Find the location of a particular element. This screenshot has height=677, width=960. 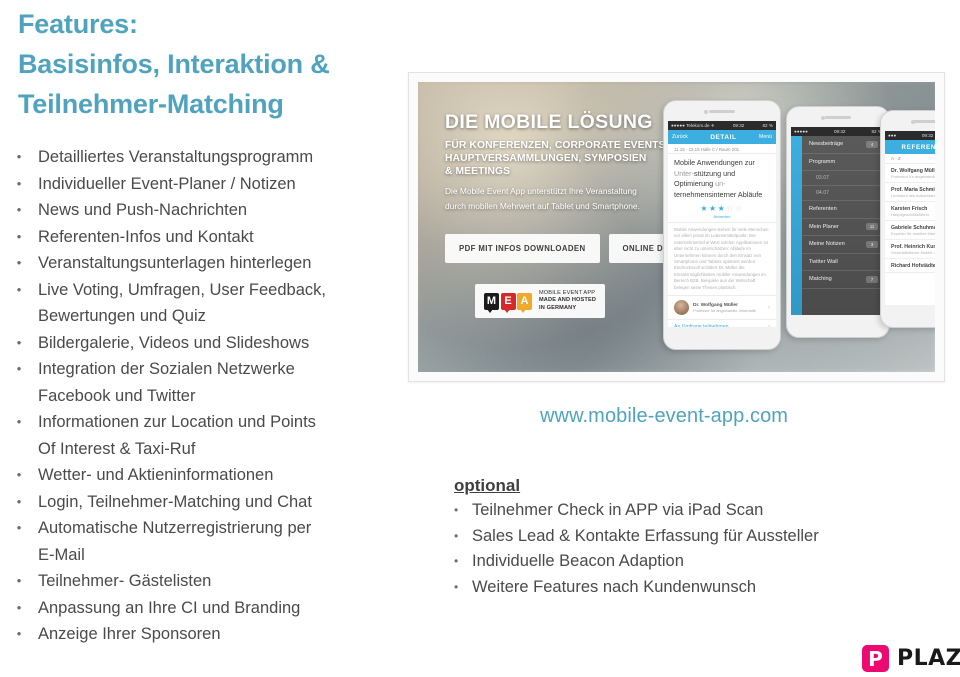

menu-item-meine-notizen: Meine Notizen 3 is located at coordinates (843, 245).